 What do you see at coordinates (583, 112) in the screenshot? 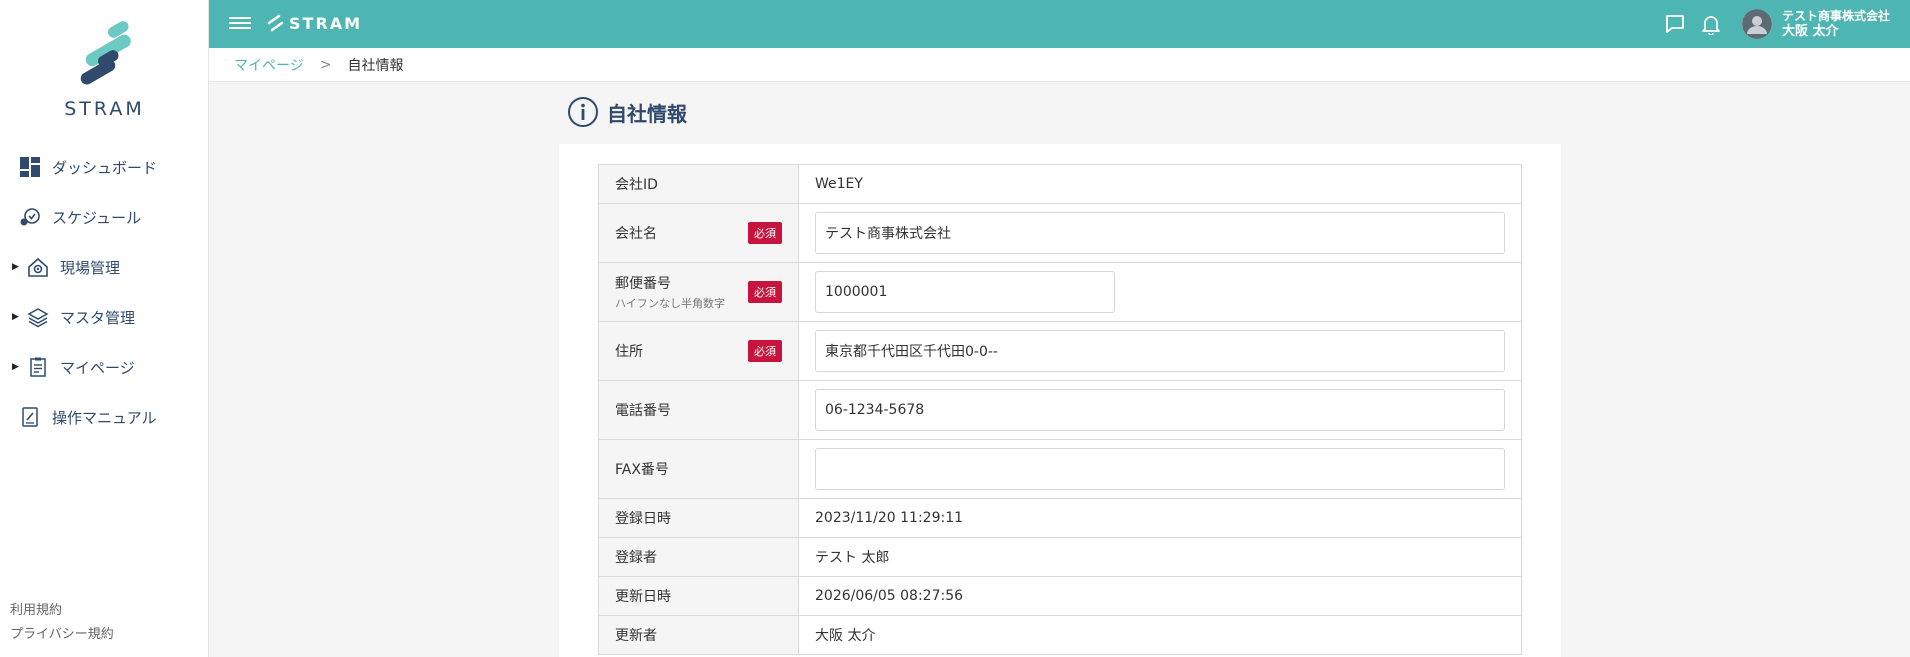
I see `info-icon` at bounding box center [583, 112].